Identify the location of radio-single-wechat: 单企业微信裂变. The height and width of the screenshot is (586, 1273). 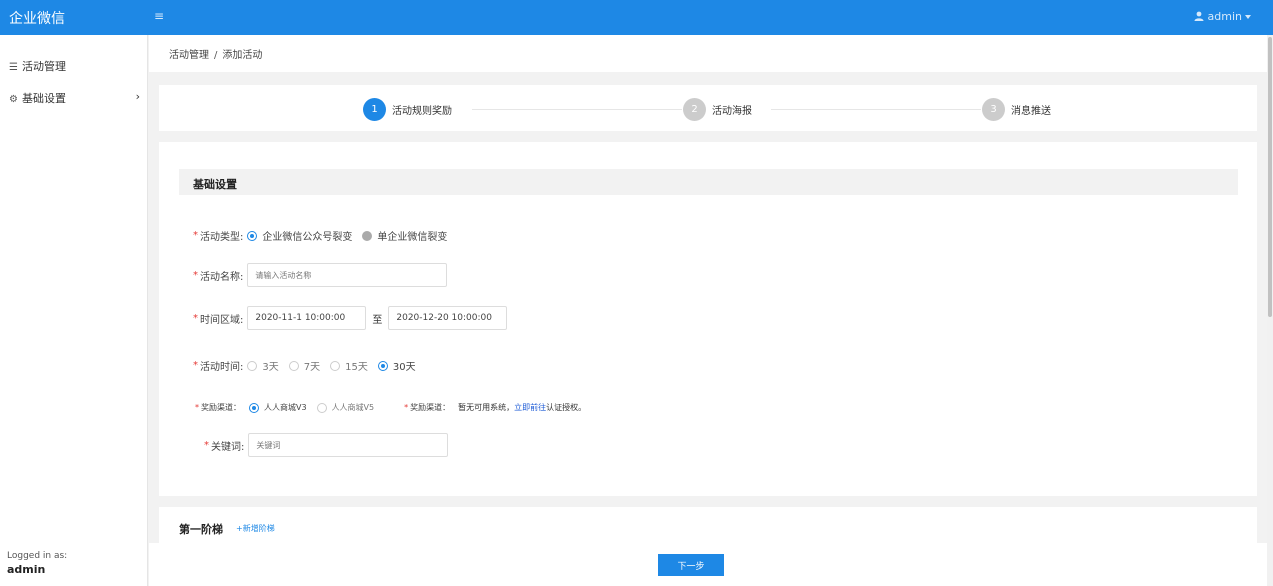
(404, 235).